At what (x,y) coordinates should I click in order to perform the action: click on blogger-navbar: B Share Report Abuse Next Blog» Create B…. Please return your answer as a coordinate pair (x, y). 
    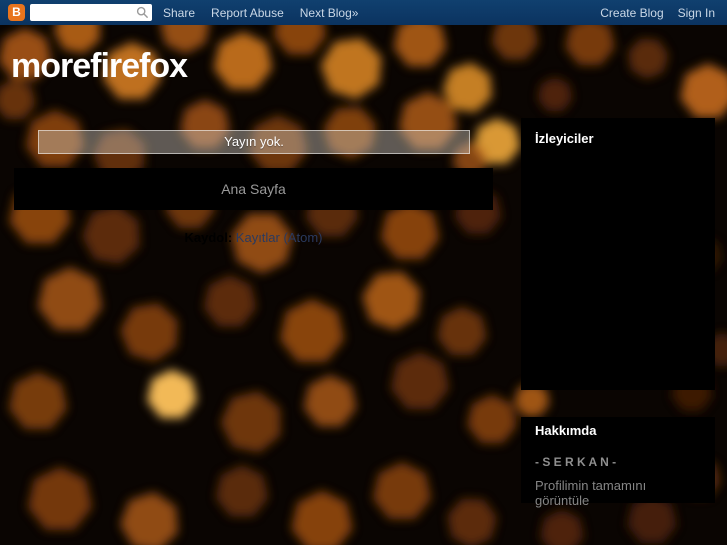
    Looking at the image, I should click on (363, 12).